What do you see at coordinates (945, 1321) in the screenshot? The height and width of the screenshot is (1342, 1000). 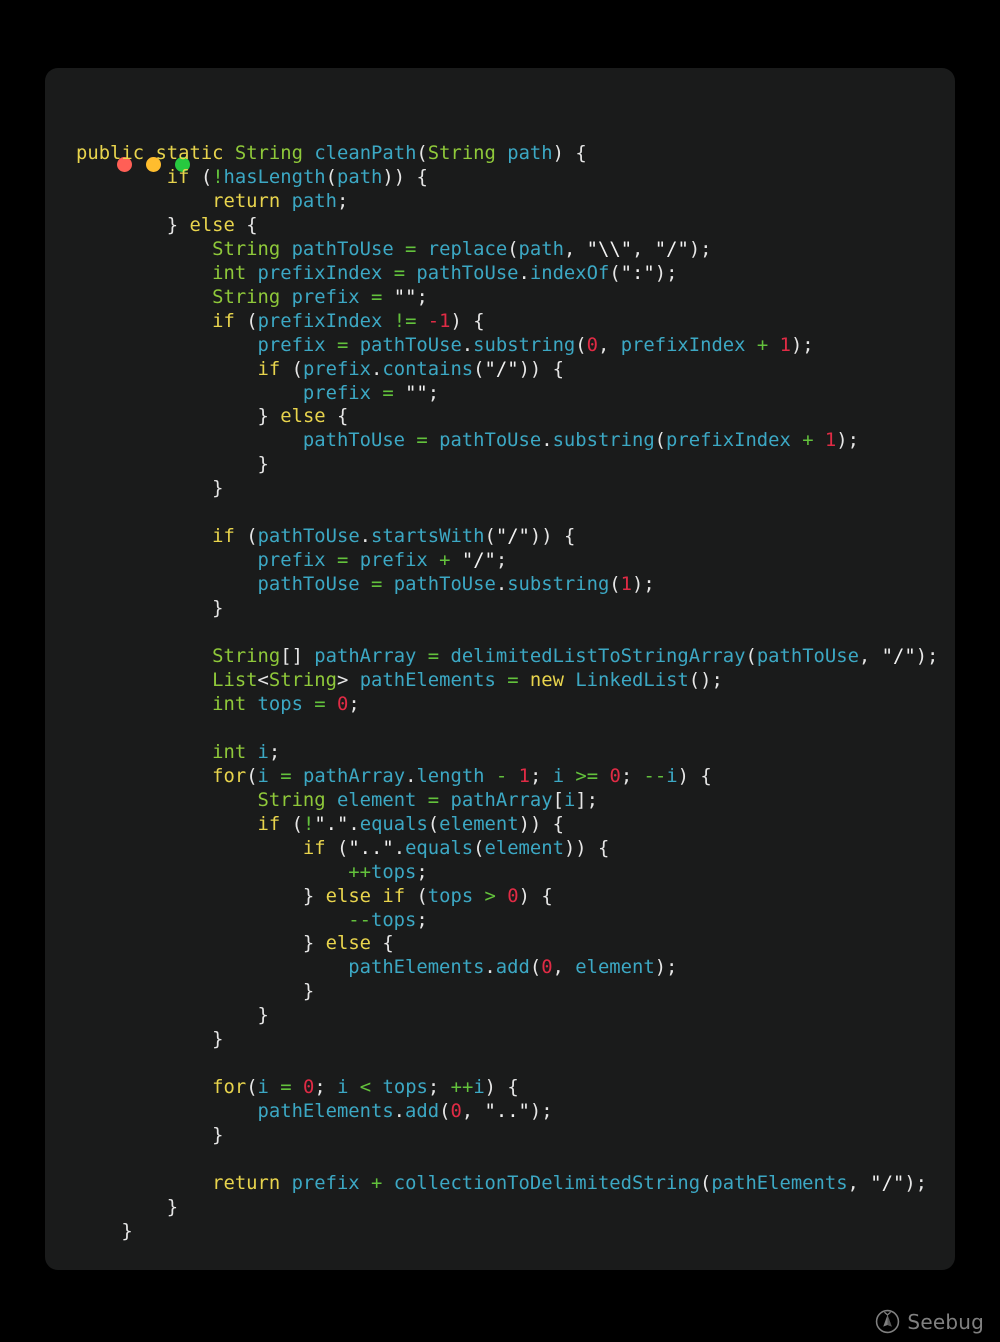 I see `watermark-label: Seebug` at bounding box center [945, 1321].